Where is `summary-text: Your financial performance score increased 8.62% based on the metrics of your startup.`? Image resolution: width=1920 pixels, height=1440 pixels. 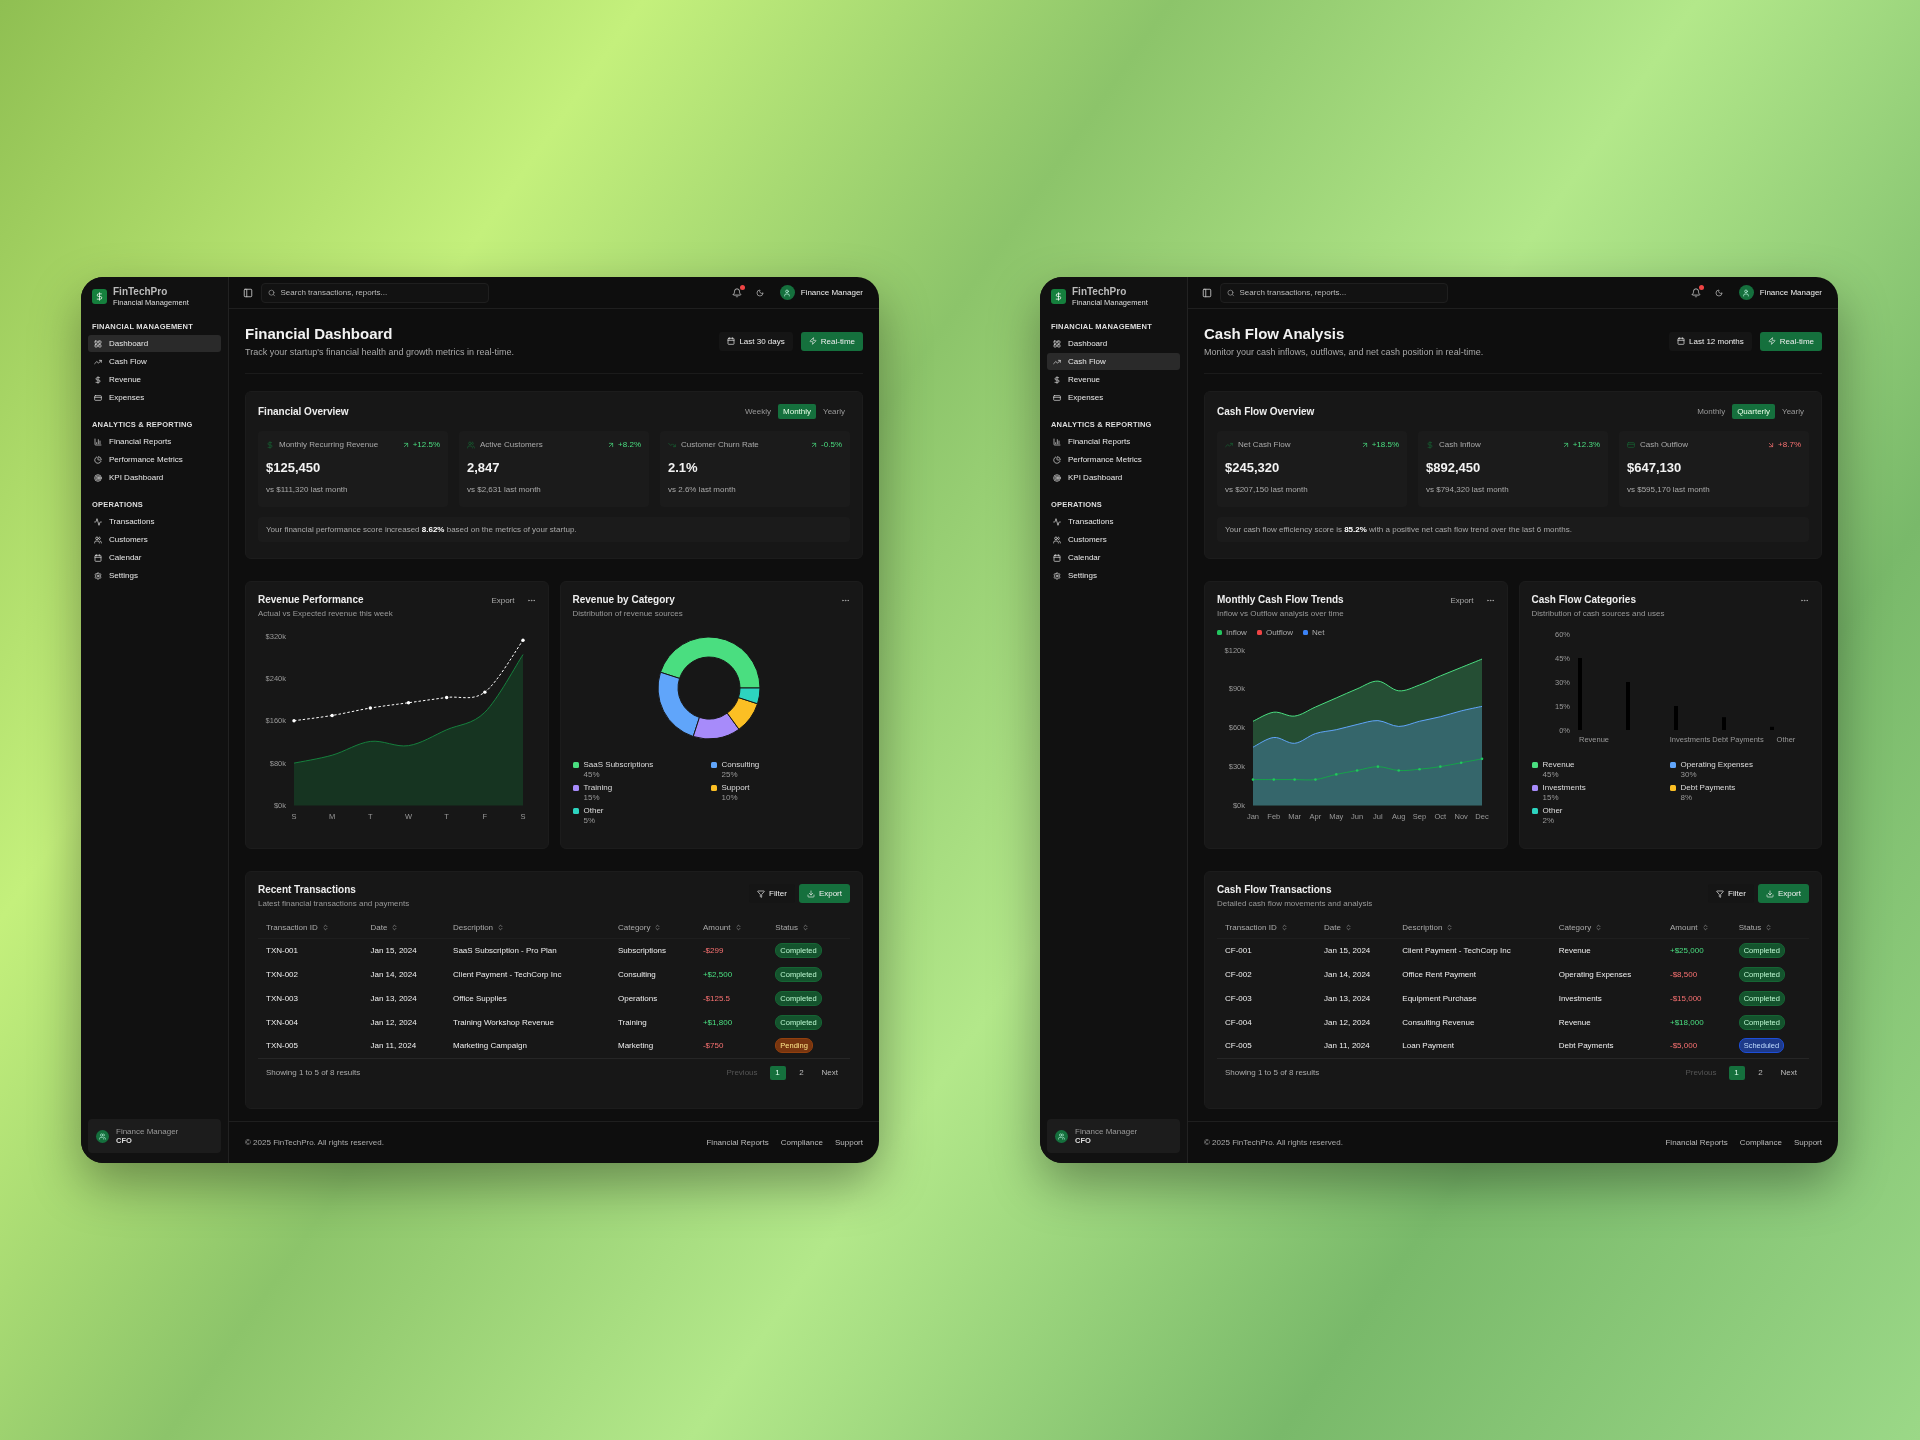 summary-text: Your financial performance score increased 8.62% based on the metrics of your startup. is located at coordinates (554, 529).